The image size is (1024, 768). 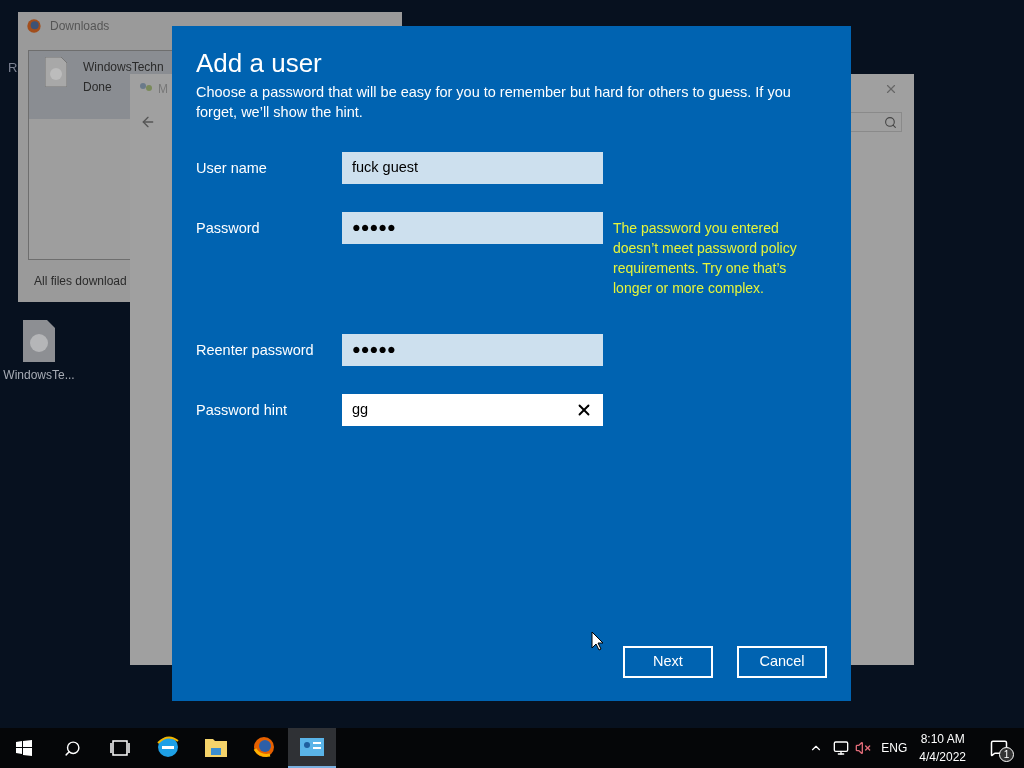 I want to click on status-text: All files download, so click(x=81, y=281).